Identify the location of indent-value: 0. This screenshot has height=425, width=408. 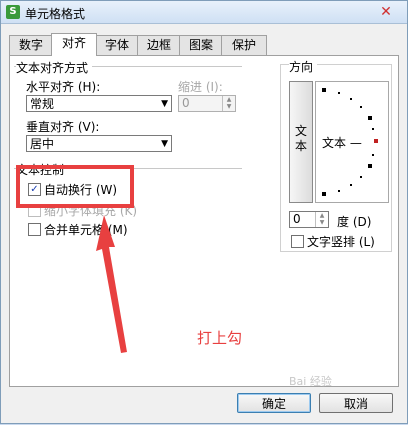
(186, 103).